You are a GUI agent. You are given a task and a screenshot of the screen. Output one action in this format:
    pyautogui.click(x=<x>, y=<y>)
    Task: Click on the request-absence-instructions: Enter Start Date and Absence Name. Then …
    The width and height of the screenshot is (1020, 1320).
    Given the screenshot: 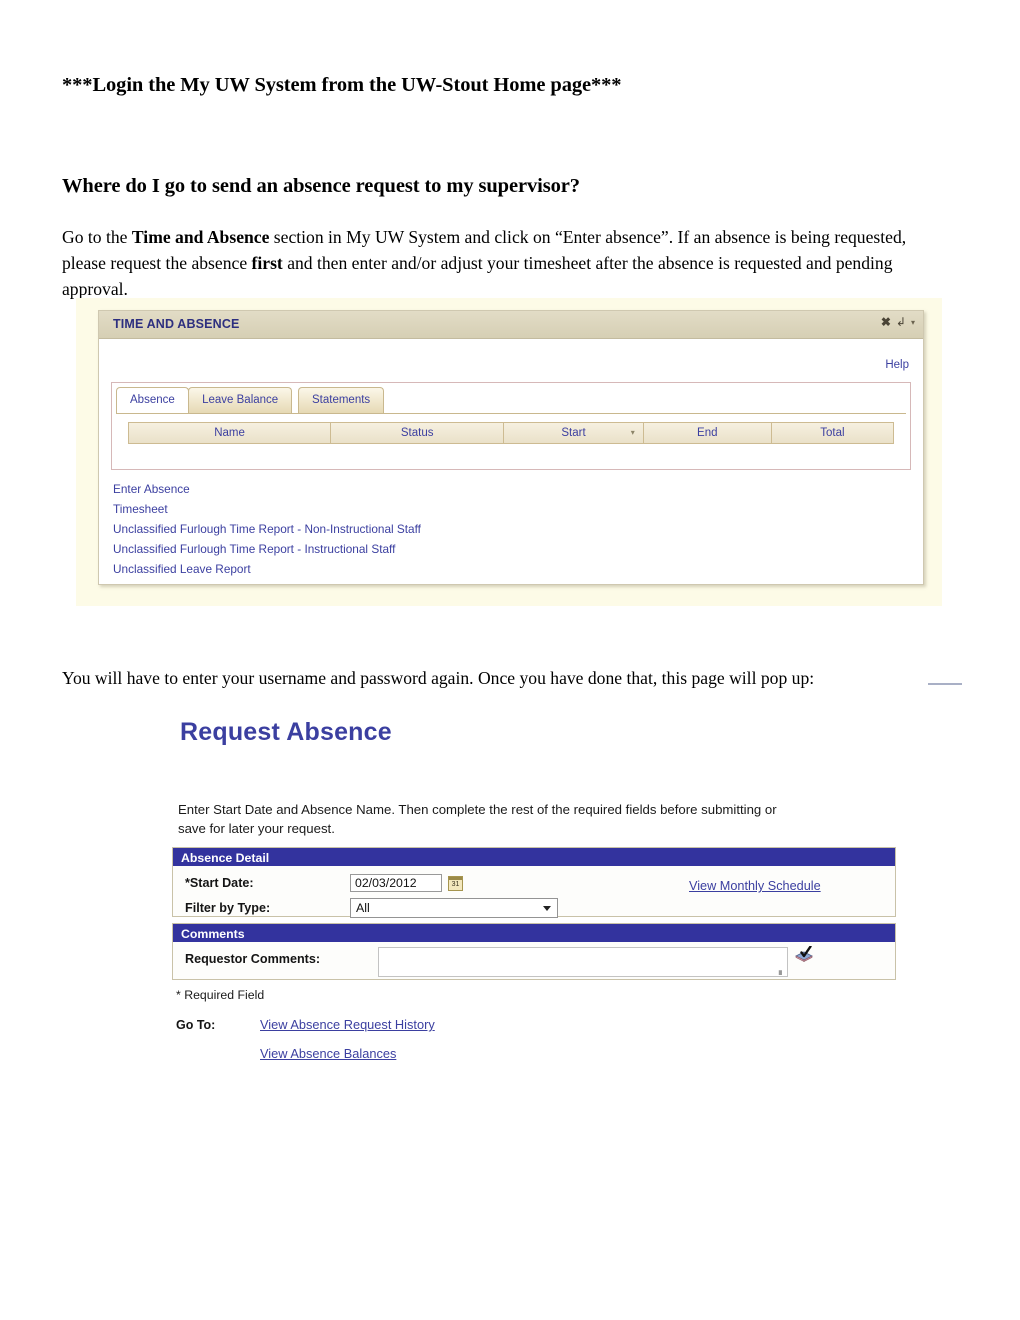 What is the action you would take?
    pyautogui.click(x=477, y=819)
    